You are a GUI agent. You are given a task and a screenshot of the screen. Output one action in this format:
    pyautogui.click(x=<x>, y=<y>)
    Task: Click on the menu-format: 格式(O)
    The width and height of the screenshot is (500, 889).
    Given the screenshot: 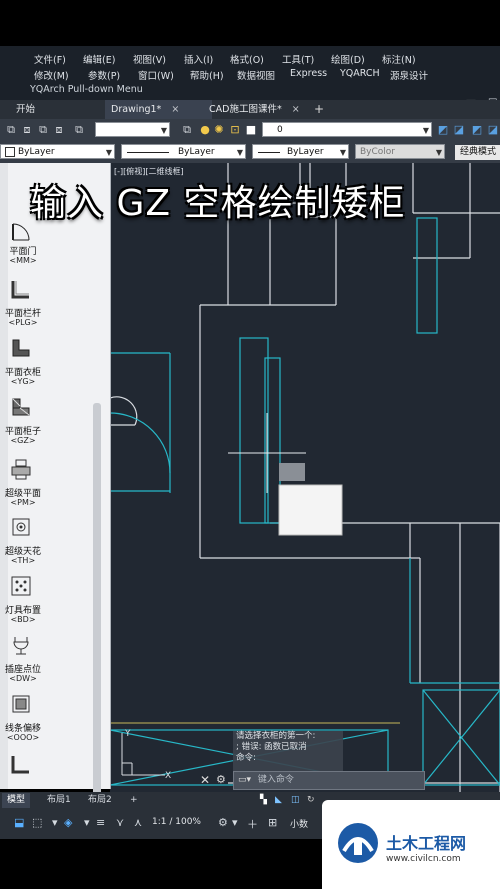 What is the action you would take?
    pyautogui.click(x=247, y=59)
    